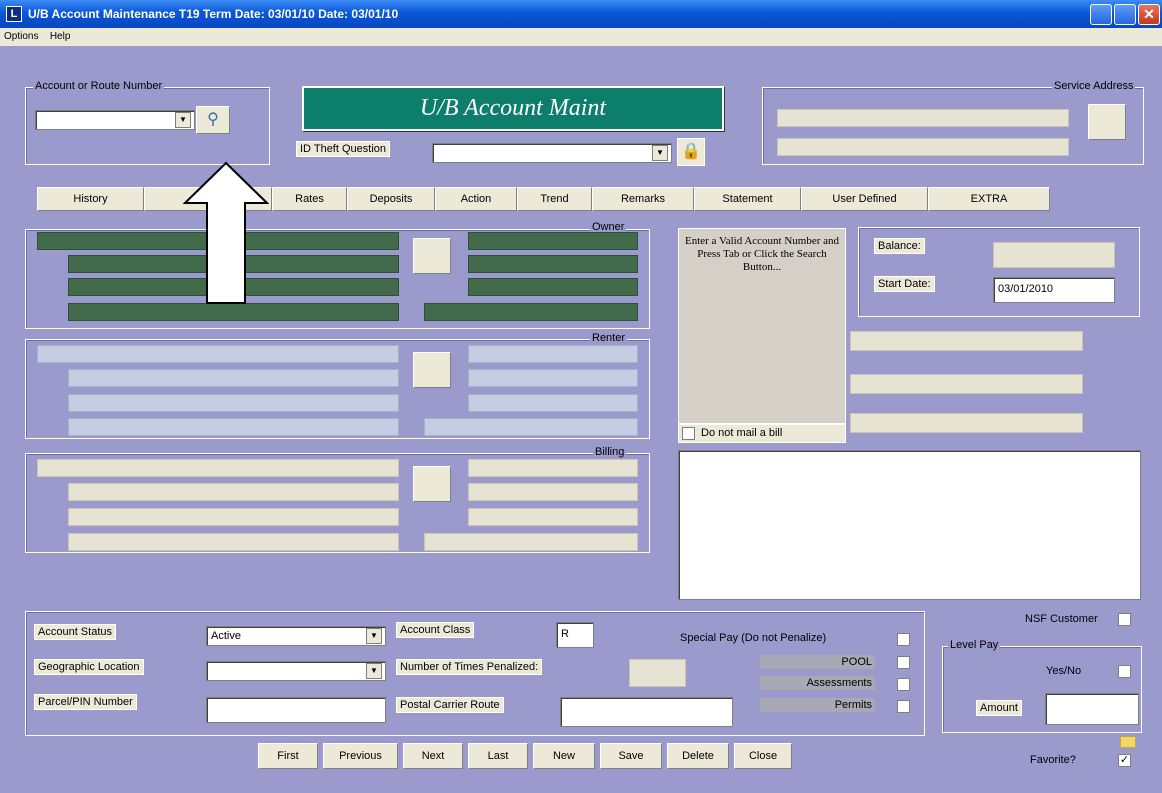 The width and height of the screenshot is (1162, 793). Describe the element at coordinates (1053, 760) in the screenshot. I see `favorite-label: Favorite?` at that location.